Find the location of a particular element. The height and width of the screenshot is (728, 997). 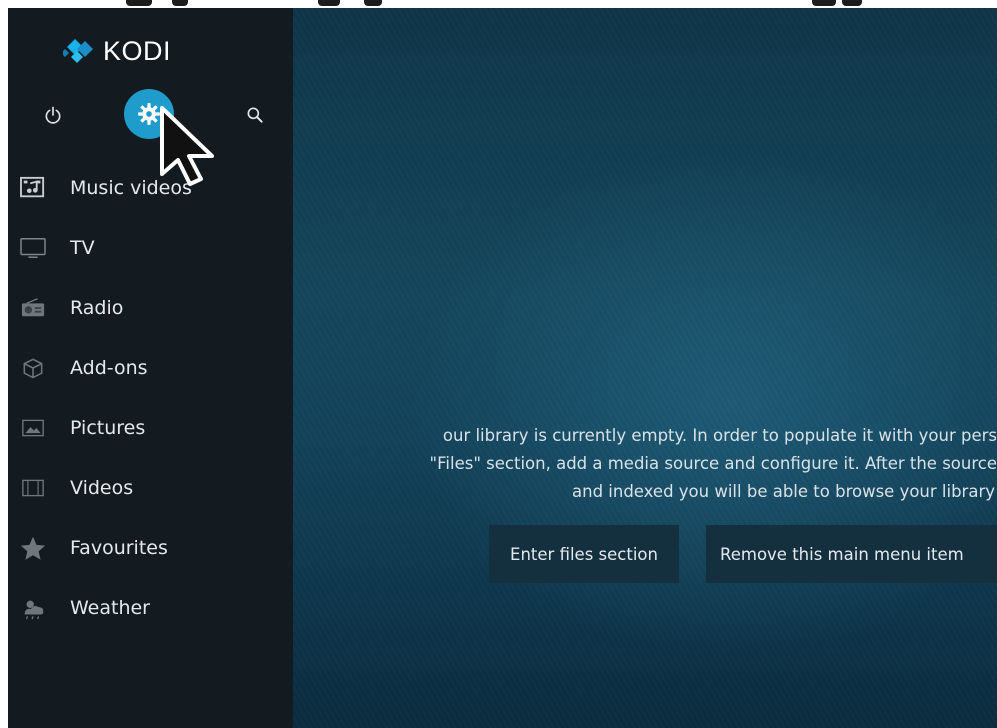

power-button is located at coordinates (53, 115).